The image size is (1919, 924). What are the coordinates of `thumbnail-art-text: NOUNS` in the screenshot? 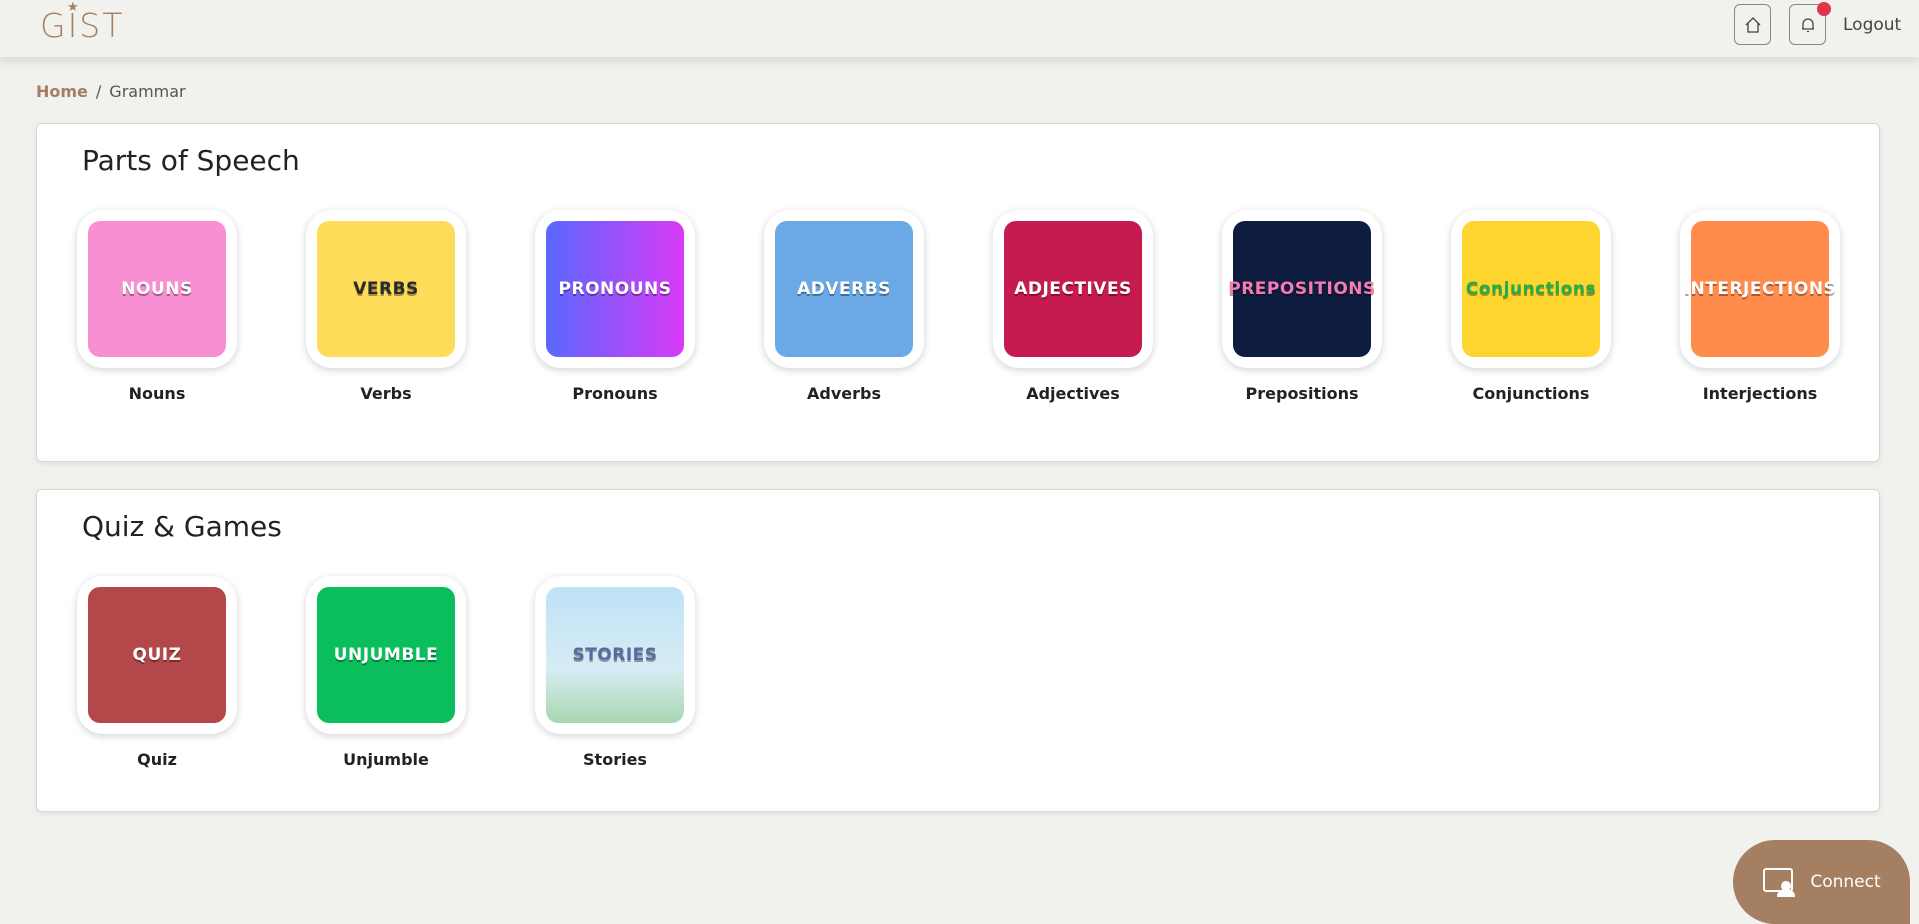 It's located at (157, 289).